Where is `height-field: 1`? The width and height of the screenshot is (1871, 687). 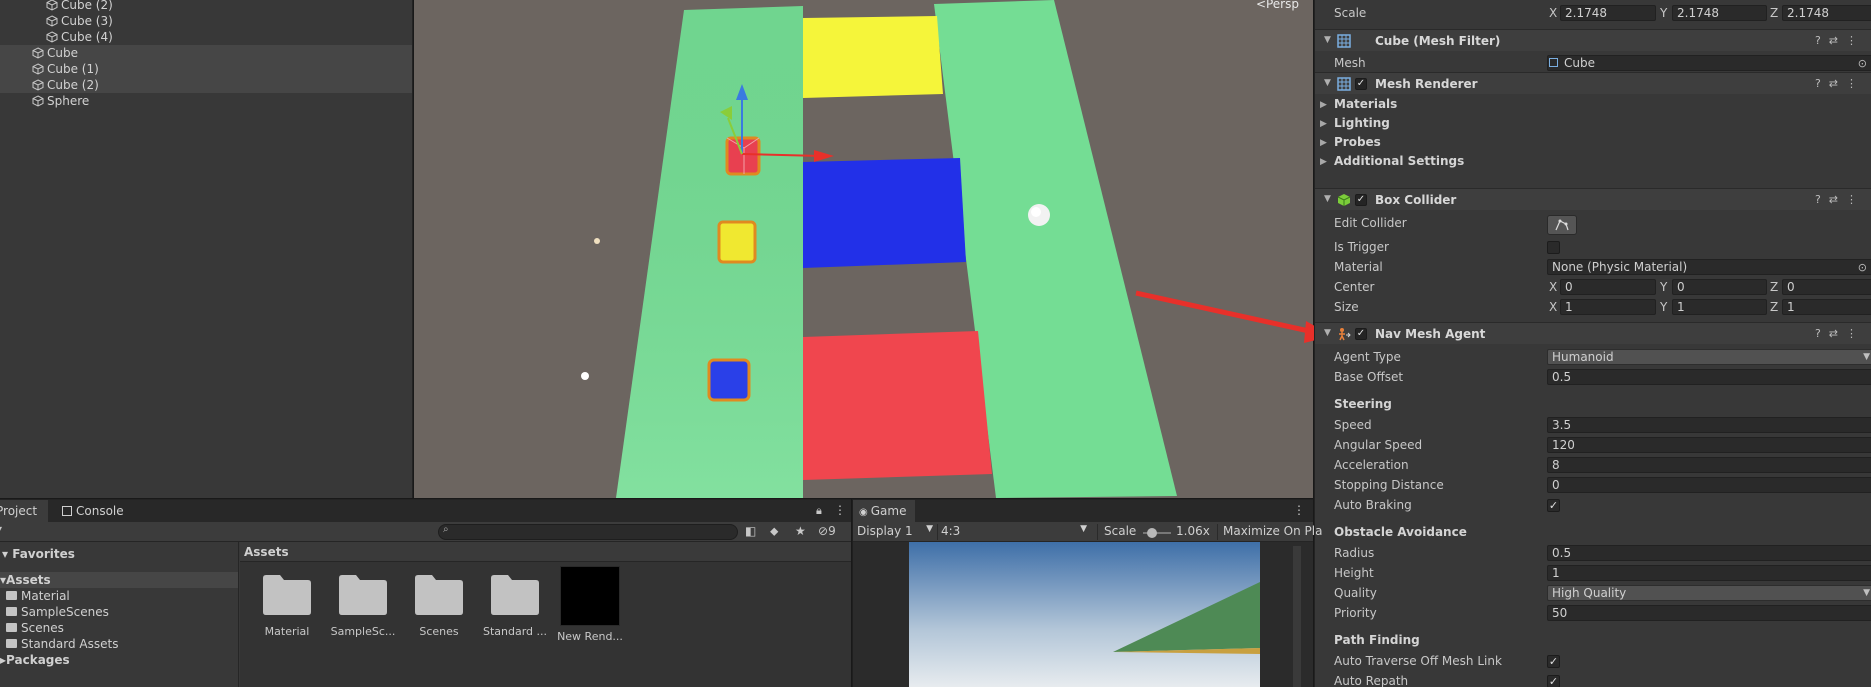 height-field: 1 is located at coordinates (1709, 573).